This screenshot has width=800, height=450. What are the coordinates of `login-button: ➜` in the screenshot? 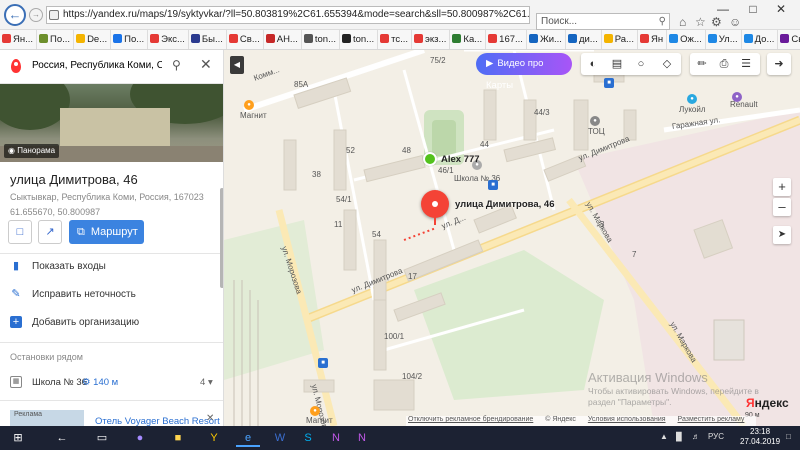 It's located at (779, 64).